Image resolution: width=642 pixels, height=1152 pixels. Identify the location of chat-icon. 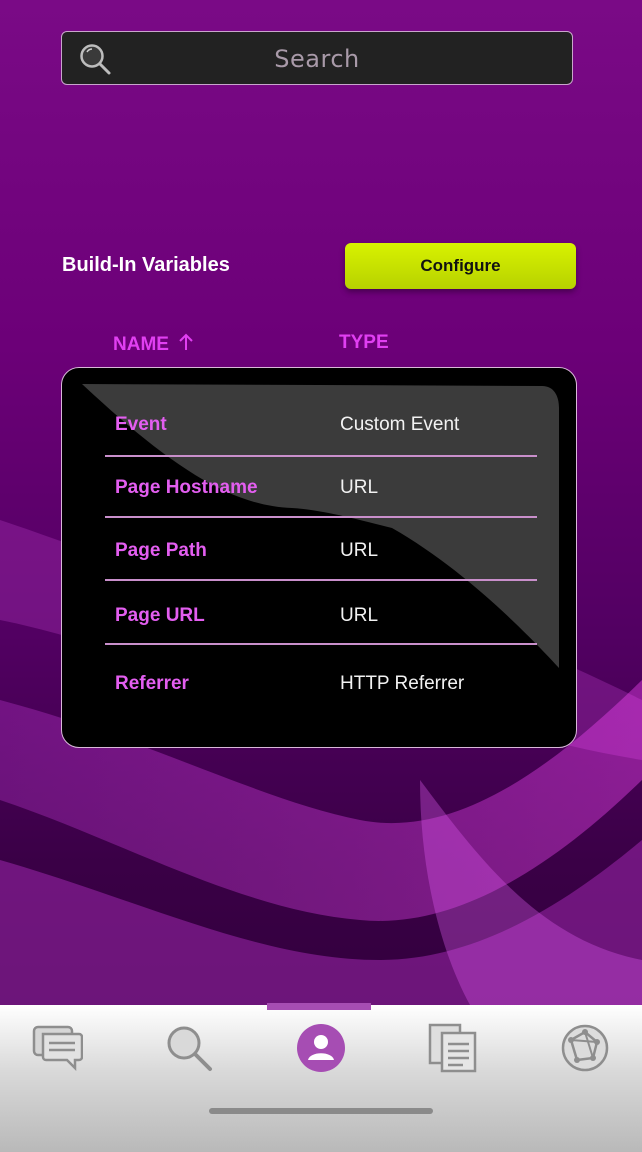
(58, 1048).